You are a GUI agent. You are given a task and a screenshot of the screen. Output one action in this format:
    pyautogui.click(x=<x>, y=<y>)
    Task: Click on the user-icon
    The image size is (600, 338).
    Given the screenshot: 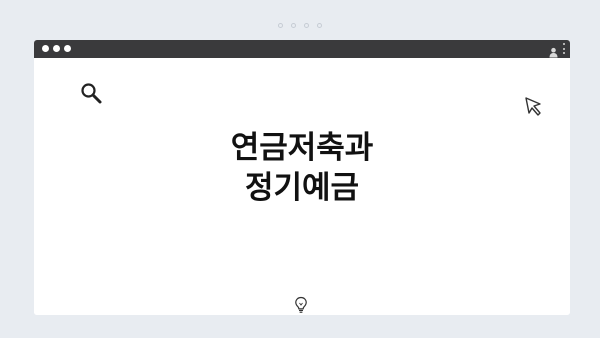 What is the action you would take?
    pyautogui.click(x=553, y=50)
    